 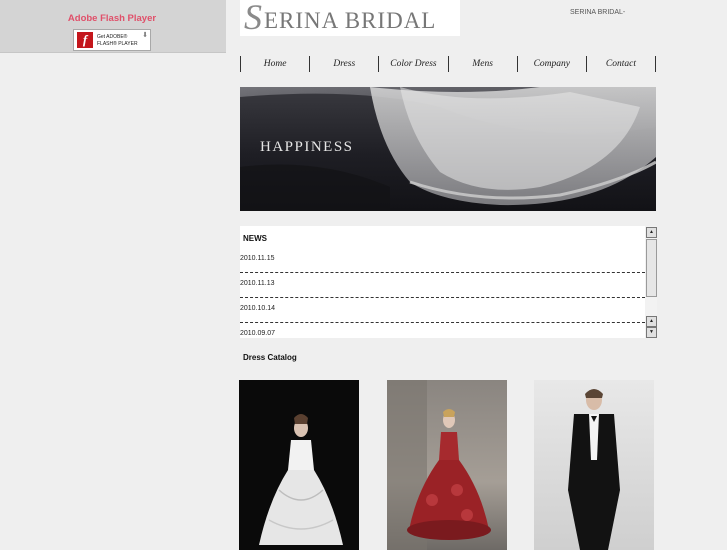 What do you see at coordinates (301, 479) in the screenshot?
I see `white-wedding-dress-image` at bounding box center [301, 479].